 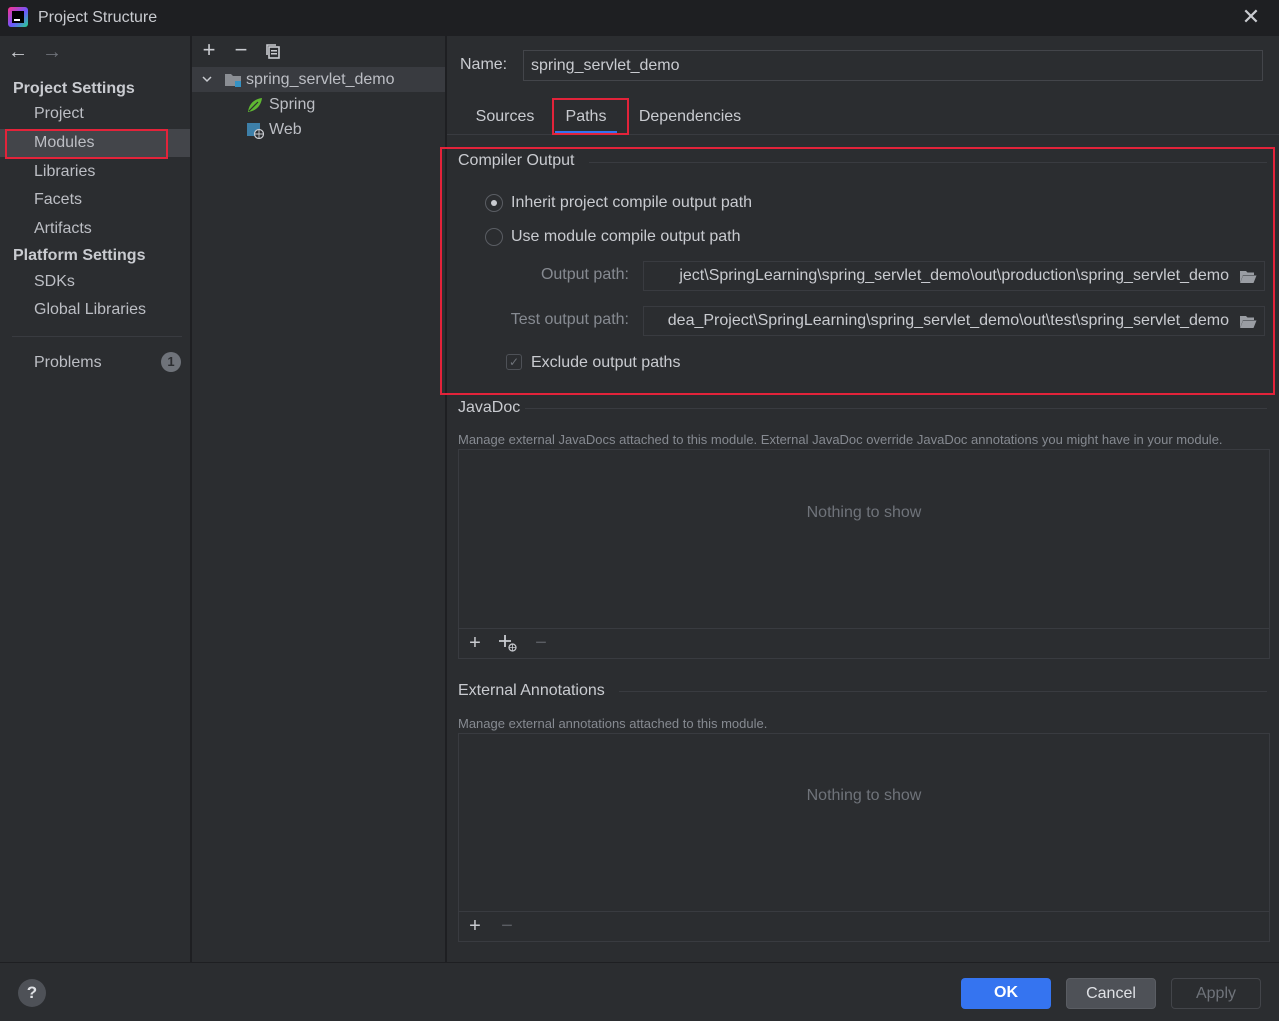 What do you see at coordinates (318, 104) in the screenshot?
I see `tree-node-spring: Spring` at bounding box center [318, 104].